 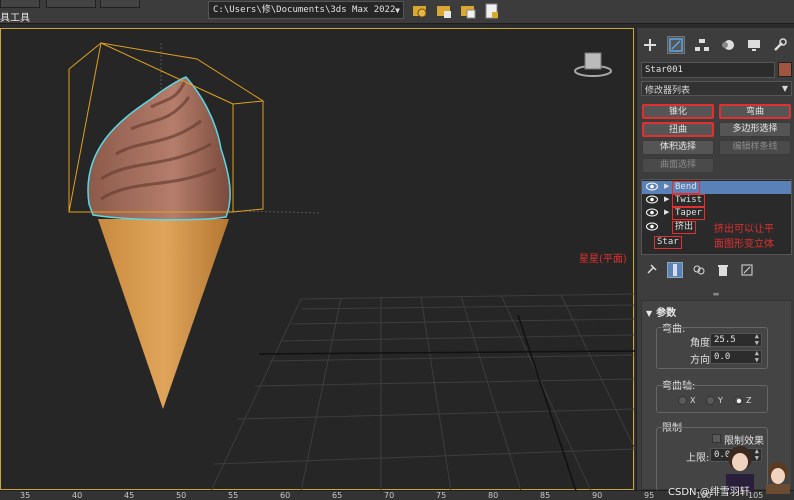 I want to click on axis-z-radio, so click(x=738, y=400).